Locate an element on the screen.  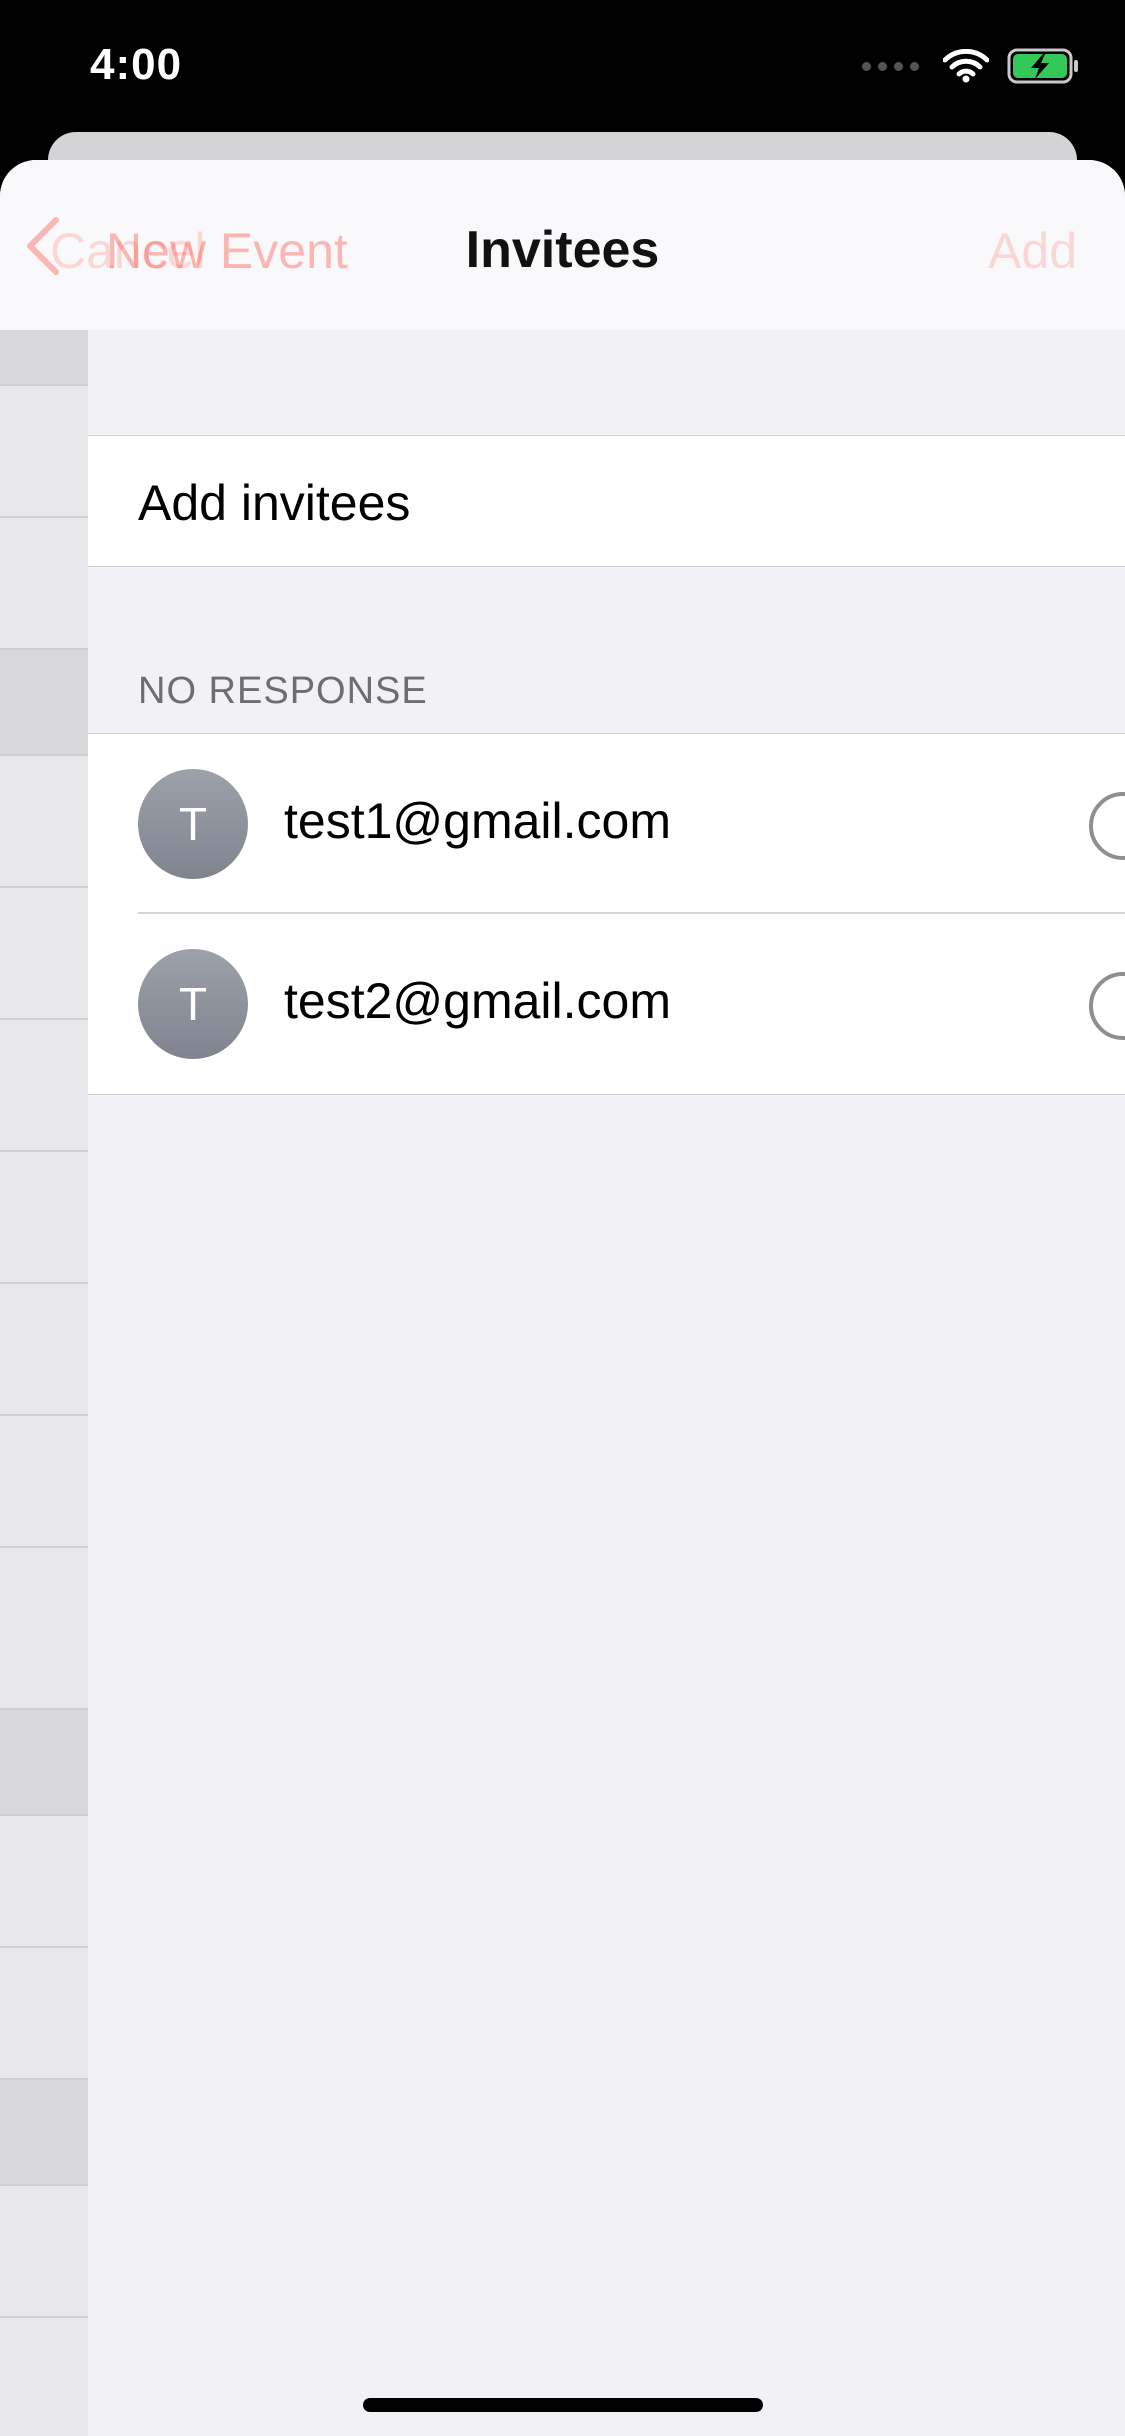
add-button: Add is located at coordinates (1032, 251).